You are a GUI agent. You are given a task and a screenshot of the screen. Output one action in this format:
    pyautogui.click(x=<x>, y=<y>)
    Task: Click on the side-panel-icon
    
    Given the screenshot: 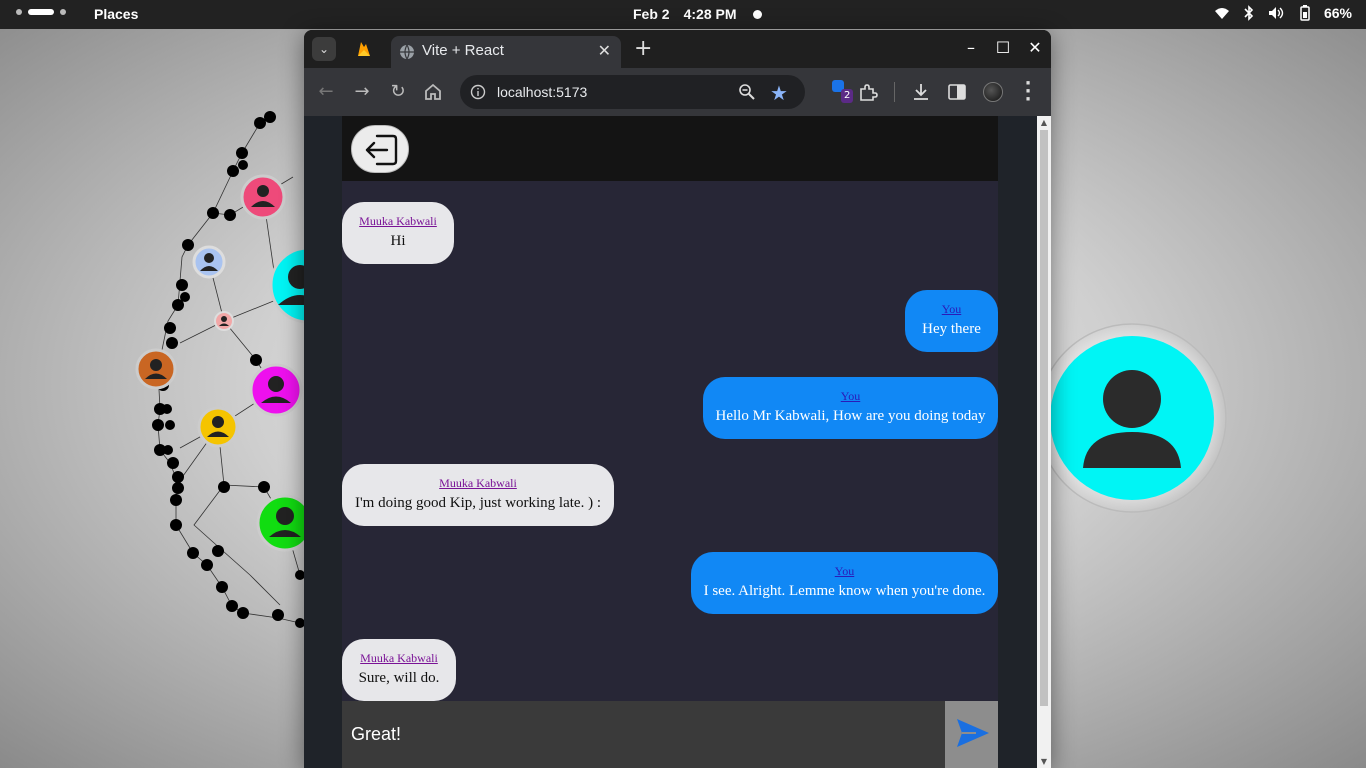 What is the action you would take?
    pyautogui.click(x=957, y=92)
    